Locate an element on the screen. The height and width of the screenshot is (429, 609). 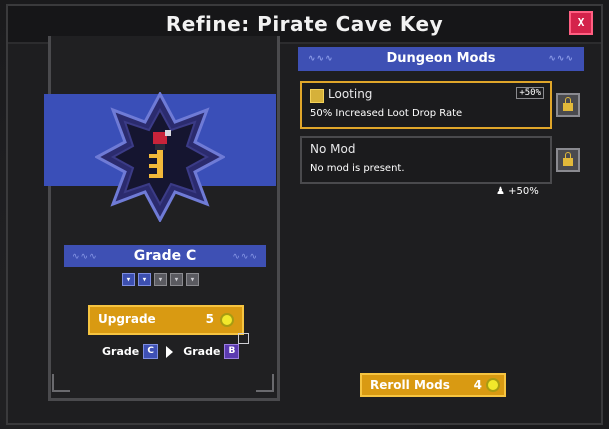
from-grade-chip: C is located at coordinates (151, 351).